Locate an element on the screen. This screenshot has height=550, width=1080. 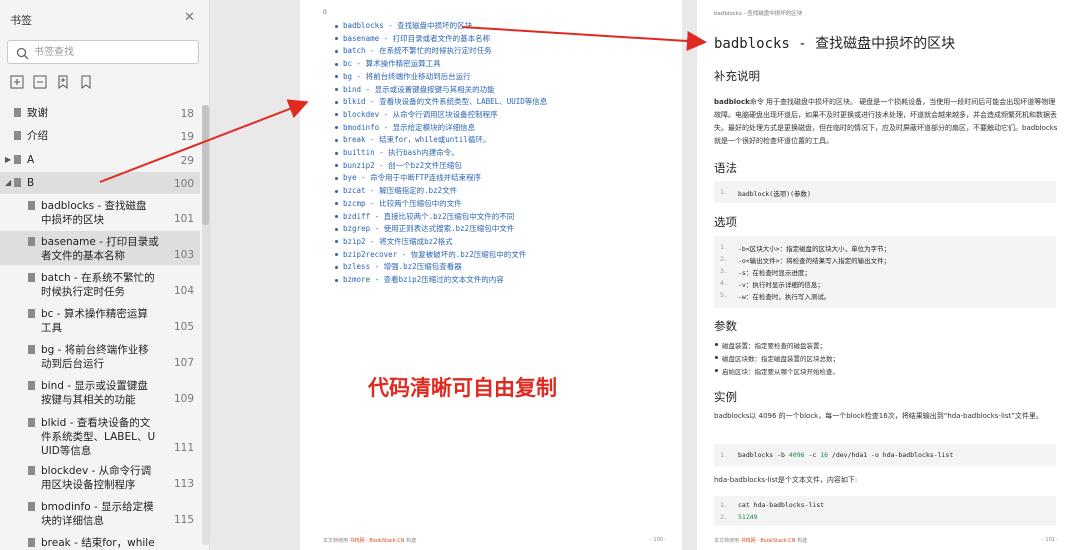
option-line: -s：在检查时显示进度； is located at coordinates (774, 273).